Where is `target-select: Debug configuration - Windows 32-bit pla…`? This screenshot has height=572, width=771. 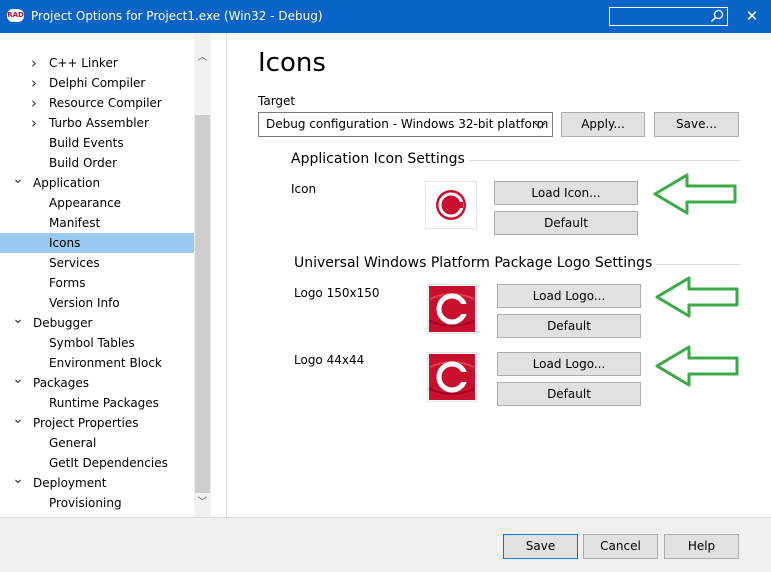
target-select: Debug configuration - Windows 32-bit pla… is located at coordinates (405, 124).